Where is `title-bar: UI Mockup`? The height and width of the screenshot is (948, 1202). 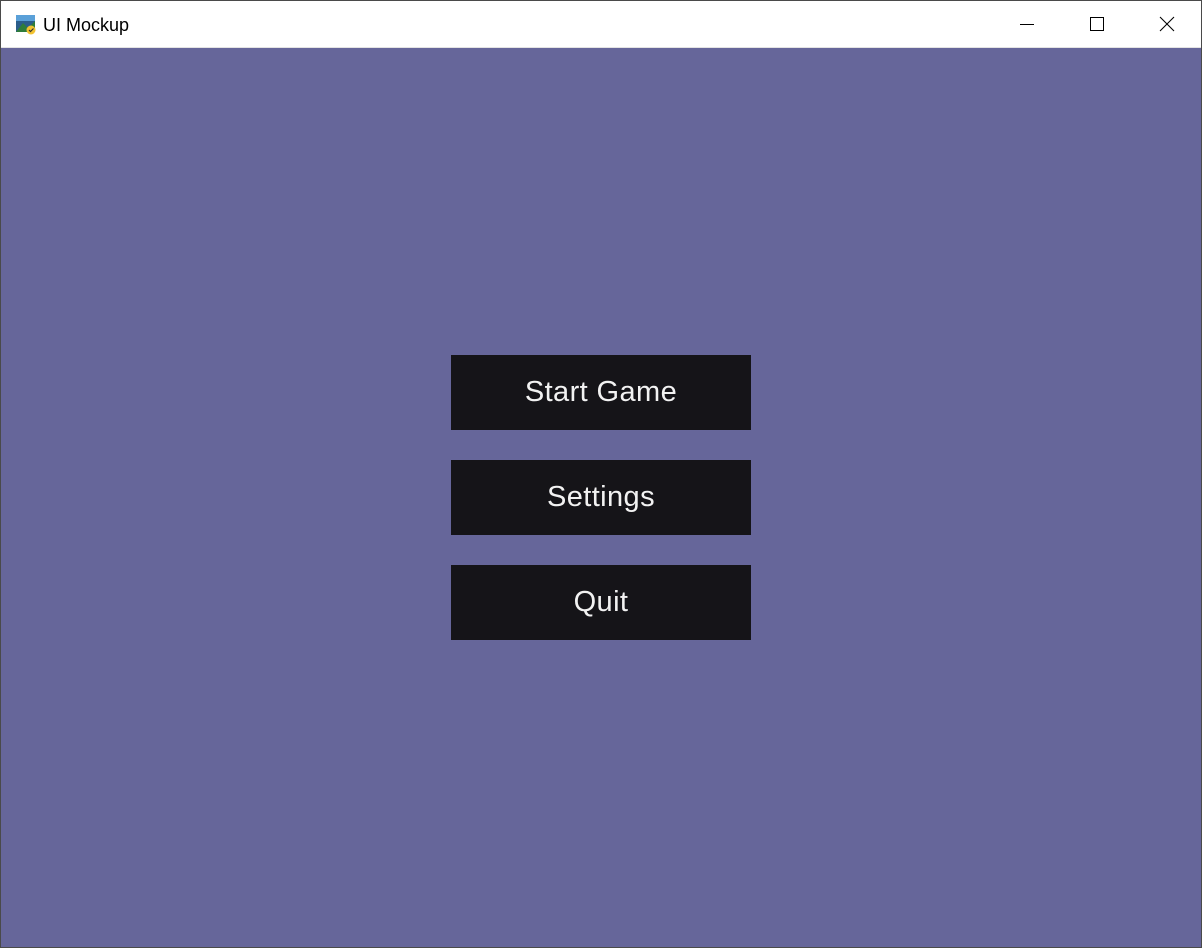
title-bar: UI Mockup is located at coordinates (601, 24).